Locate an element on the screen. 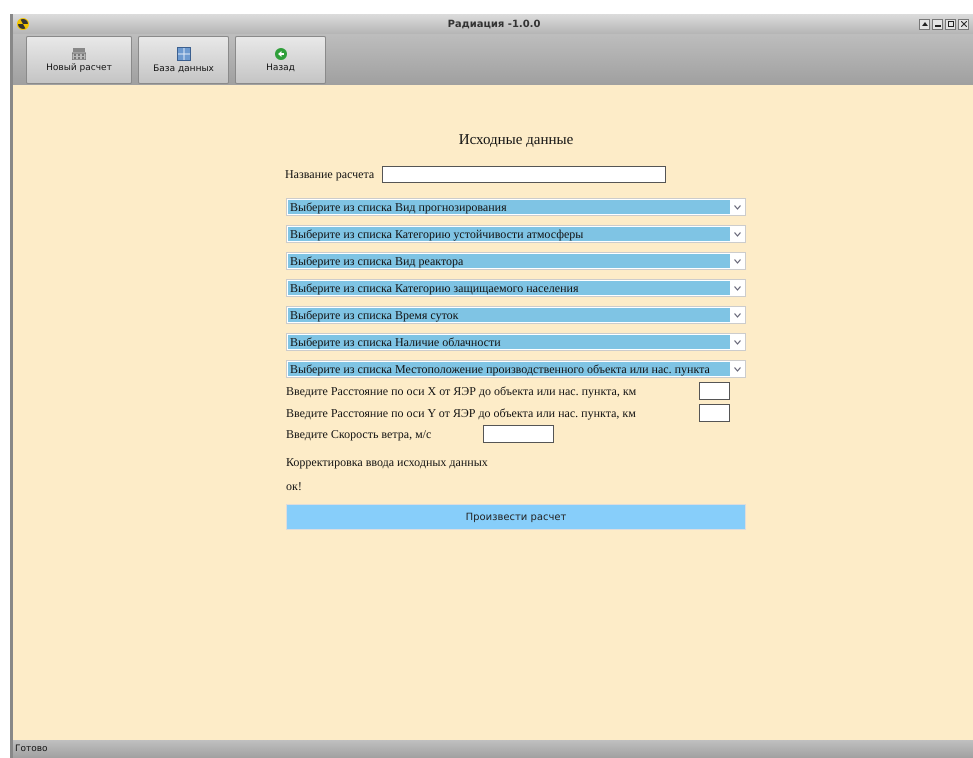 The image size is (973, 758). toolbar-button: Назад is located at coordinates (280, 60).